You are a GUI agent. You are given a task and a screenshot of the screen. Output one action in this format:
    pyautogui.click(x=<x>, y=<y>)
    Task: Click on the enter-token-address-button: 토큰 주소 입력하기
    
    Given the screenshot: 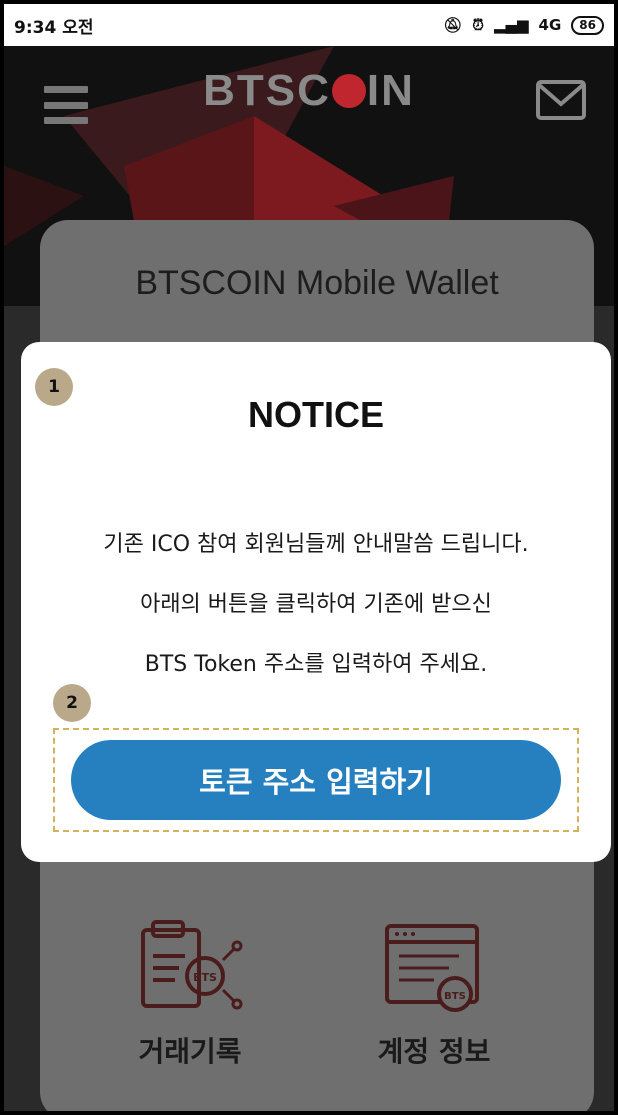 What is the action you would take?
    pyautogui.click(x=316, y=780)
    